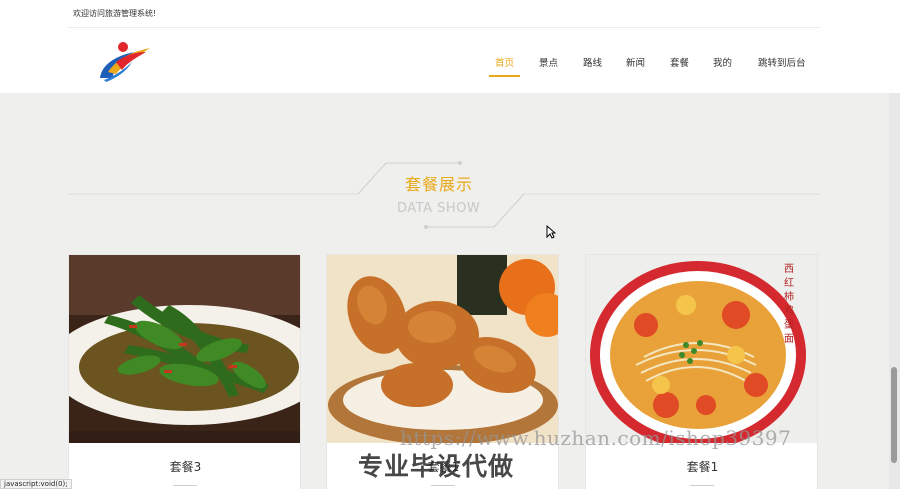 The image size is (900, 489). I want to click on package-card: 套餐3, so click(184, 371).